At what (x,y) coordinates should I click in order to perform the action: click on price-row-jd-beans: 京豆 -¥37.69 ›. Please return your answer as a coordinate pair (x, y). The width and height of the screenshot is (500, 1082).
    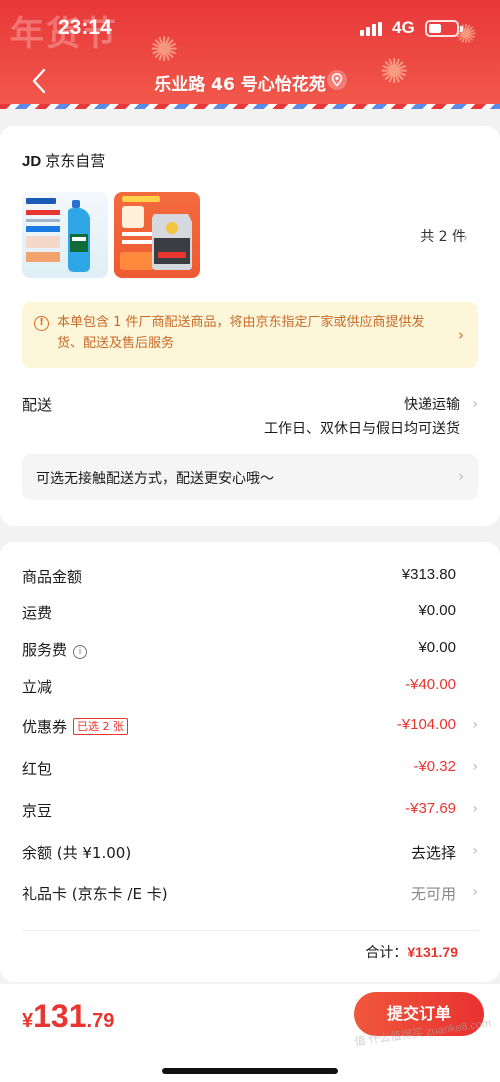
    Looking at the image, I should click on (250, 812).